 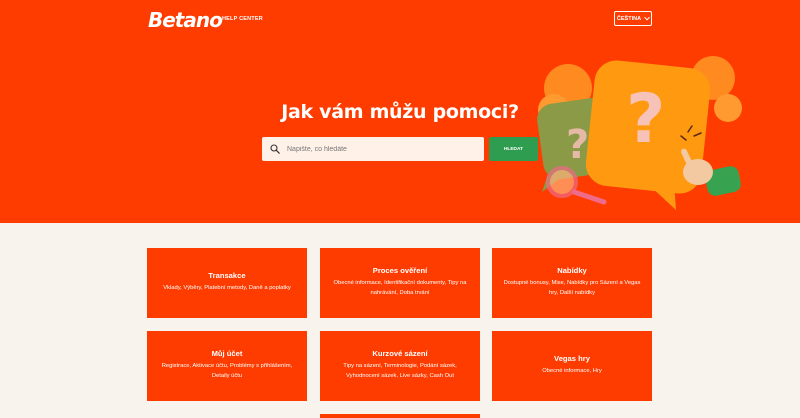 What do you see at coordinates (572, 366) in the screenshot?
I see `category-card-vegas-games: Vegas hry Obecné informace, Hry` at bounding box center [572, 366].